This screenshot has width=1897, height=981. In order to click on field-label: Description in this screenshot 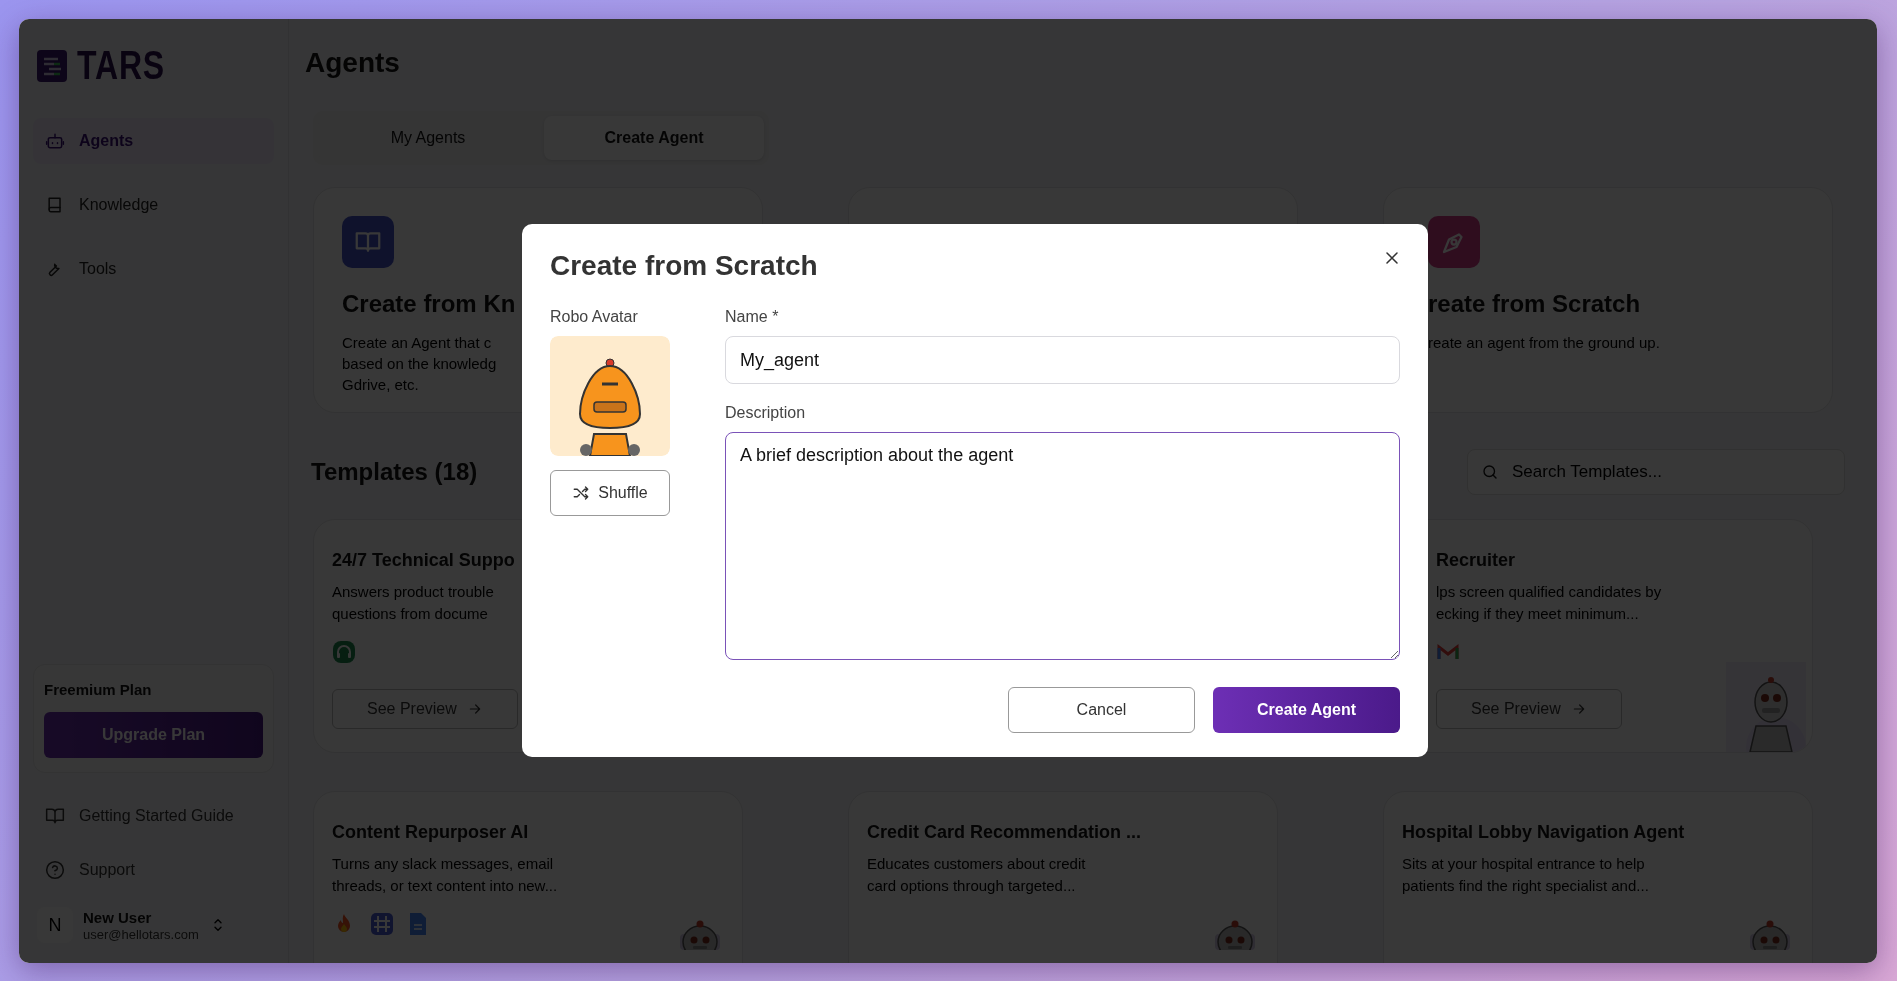, I will do `click(765, 413)`.